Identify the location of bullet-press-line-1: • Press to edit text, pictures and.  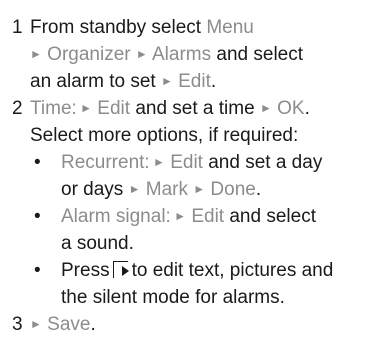
(194, 270).